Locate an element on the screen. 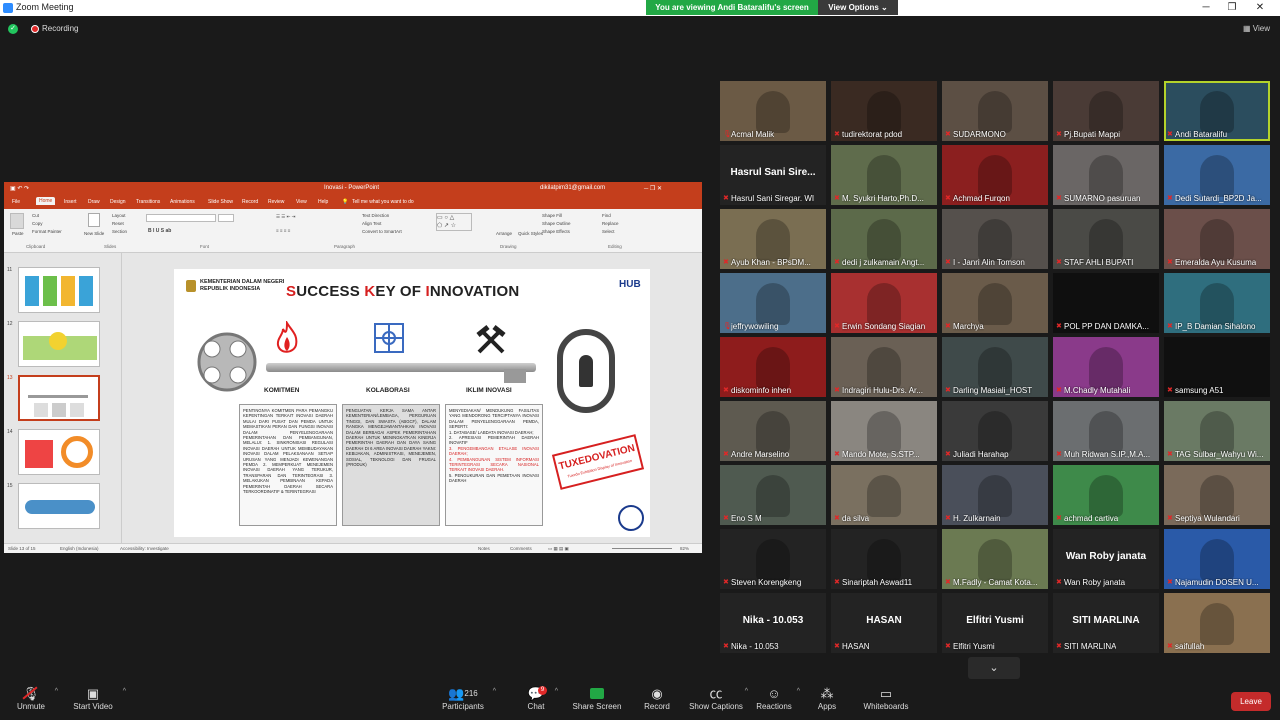 The height and width of the screenshot is (720, 1280). whiteboards-button: ▭ Whiteboards is located at coordinates (886, 701).